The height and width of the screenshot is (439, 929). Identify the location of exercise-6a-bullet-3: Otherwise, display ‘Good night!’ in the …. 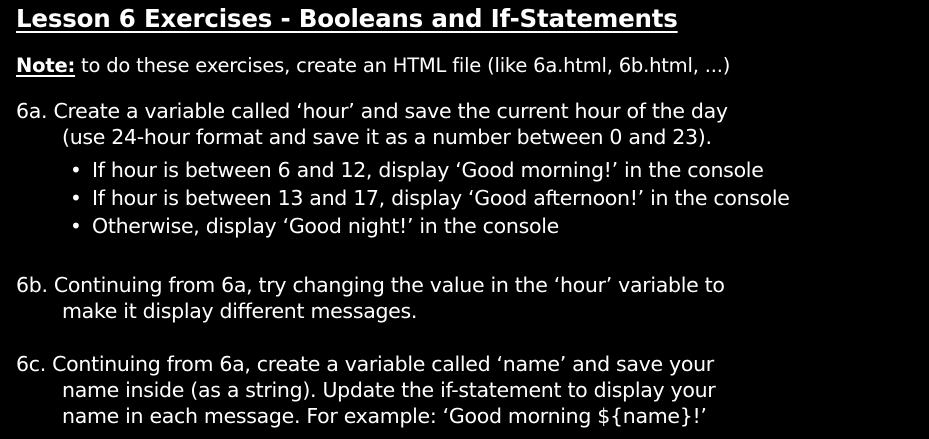
(325, 226).